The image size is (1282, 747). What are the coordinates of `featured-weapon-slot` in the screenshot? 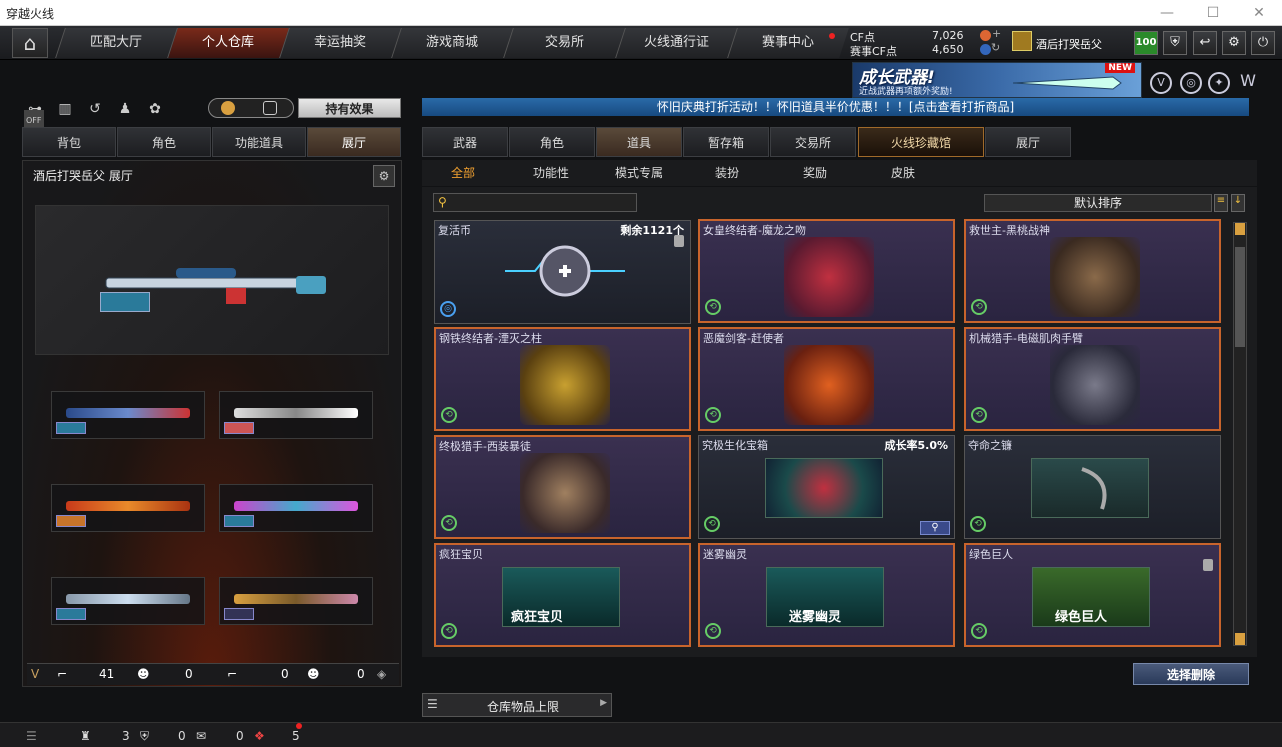 It's located at (212, 280).